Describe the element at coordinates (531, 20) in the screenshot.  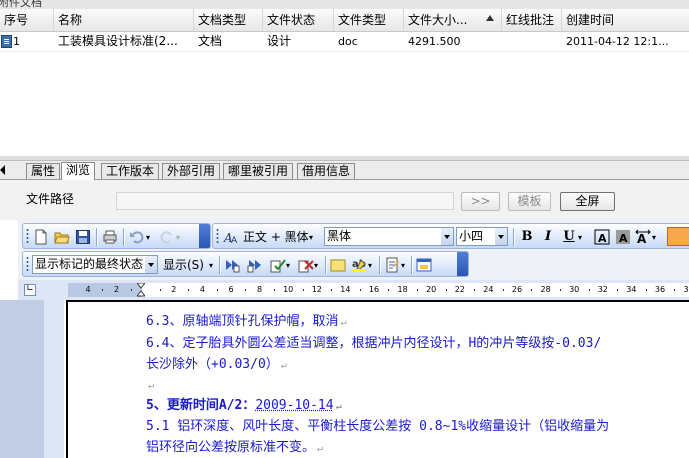
I see `column-header-redline: 红线批注` at that location.